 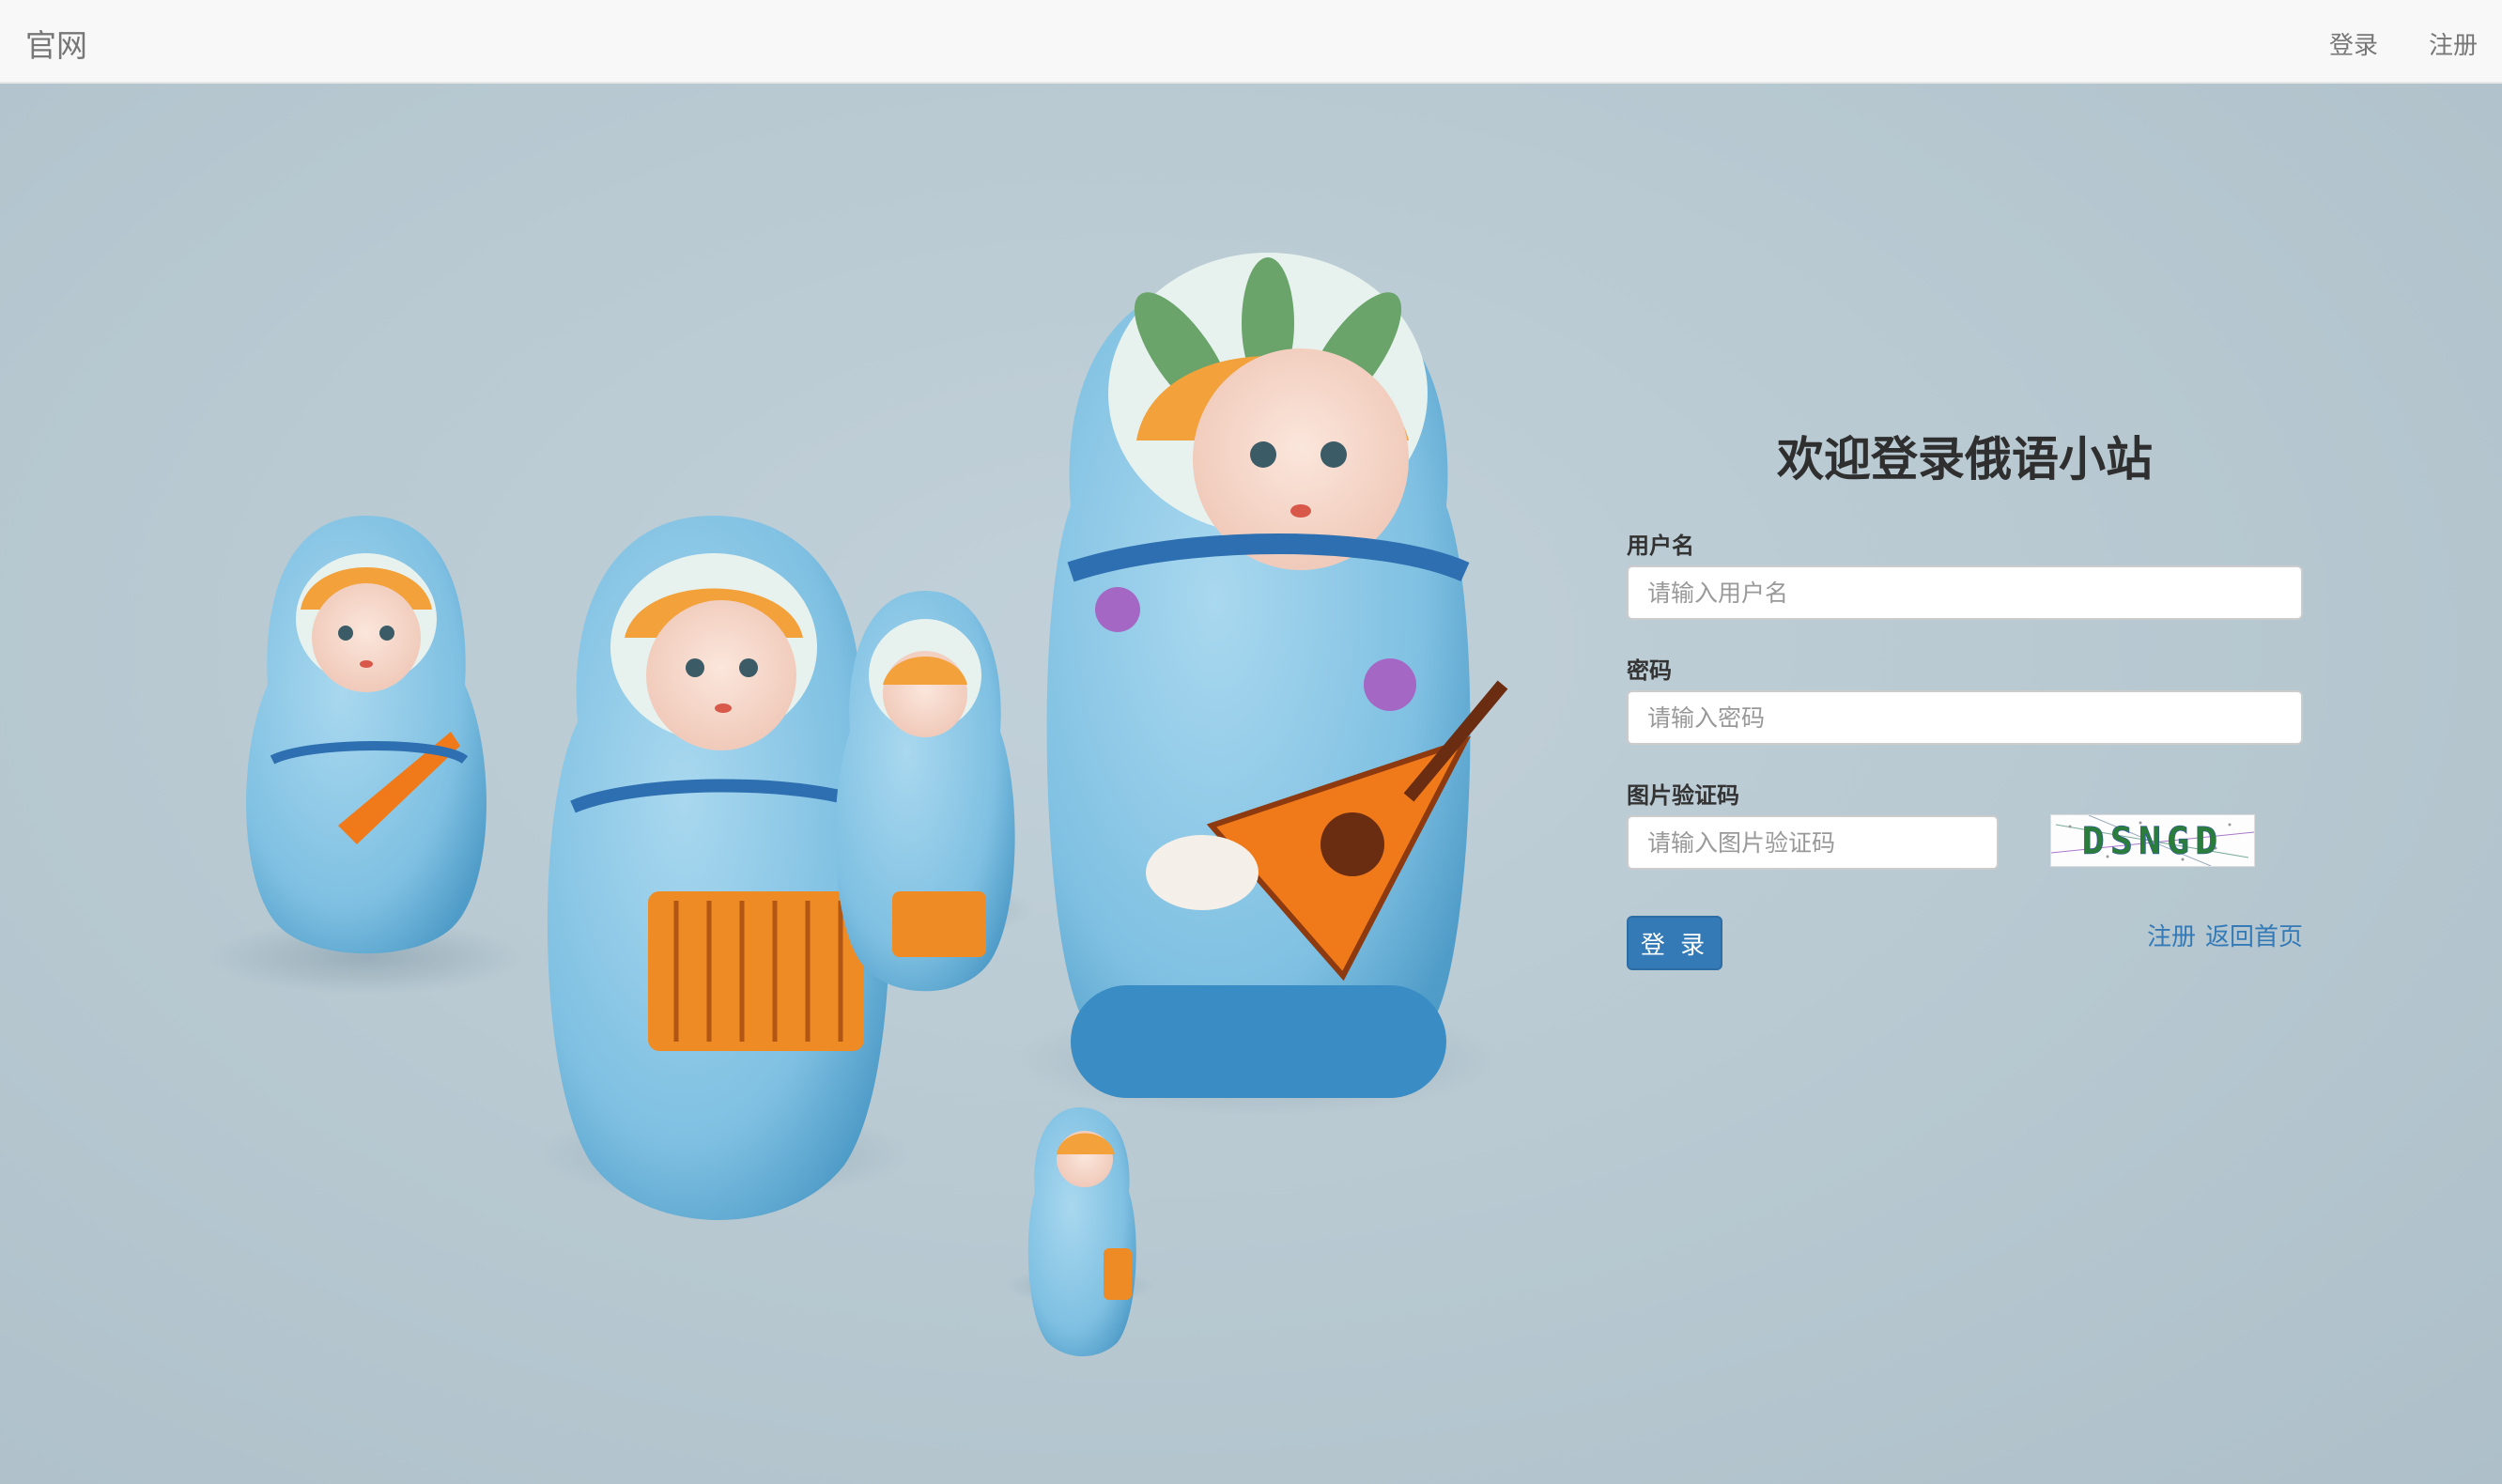 What do you see at coordinates (1965, 717) in the screenshot?
I see `password-input` at bounding box center [1965, 717].